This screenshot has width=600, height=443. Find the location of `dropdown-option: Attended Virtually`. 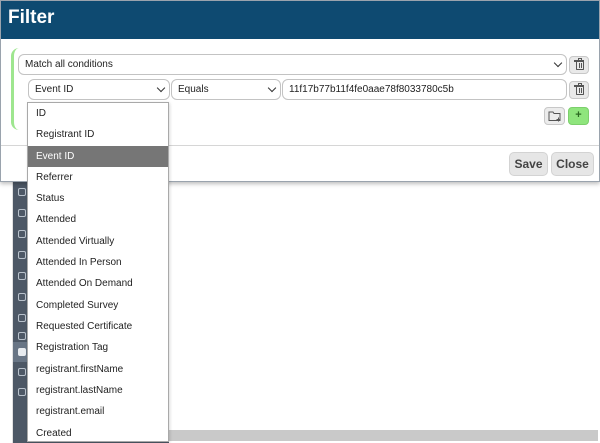

dropdown-option: Attended Virtually is located at coordinates (98, 241).